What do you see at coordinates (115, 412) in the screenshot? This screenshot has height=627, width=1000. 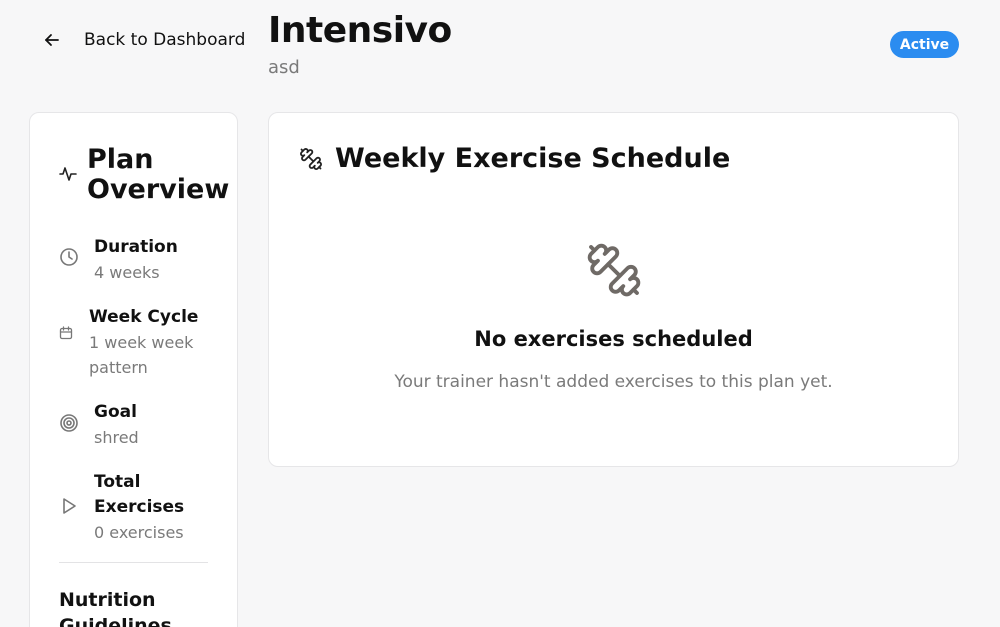 I see `goal-label: Goal` at bounding box center [115, 412].